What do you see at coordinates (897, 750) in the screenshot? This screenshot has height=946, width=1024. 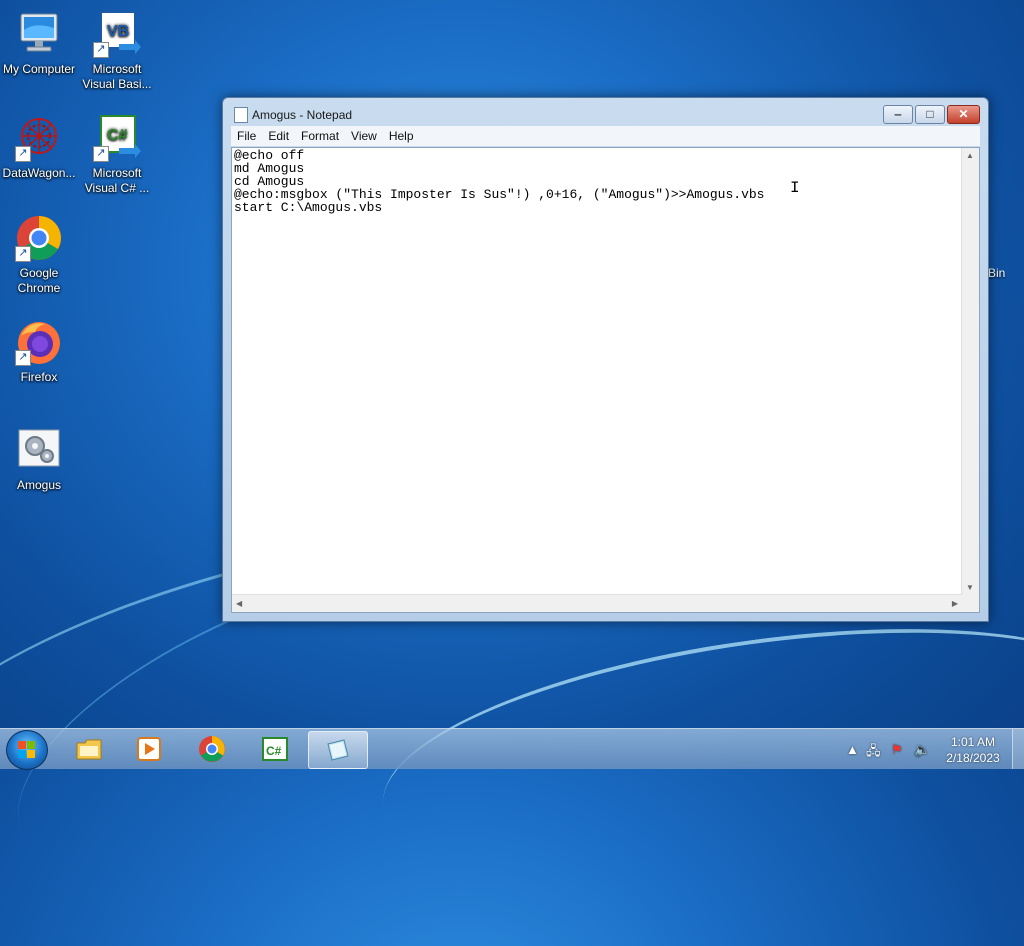 I see `action-center-icon: ⚑` at bounding box center [897, 750].